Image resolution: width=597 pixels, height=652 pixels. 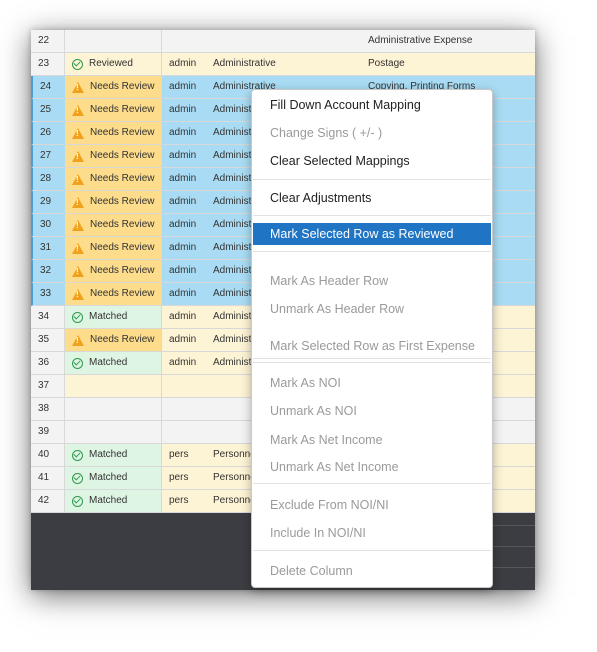 I want to click on menu-item-delete-column: Delete Column, so click(x=372, y=571).